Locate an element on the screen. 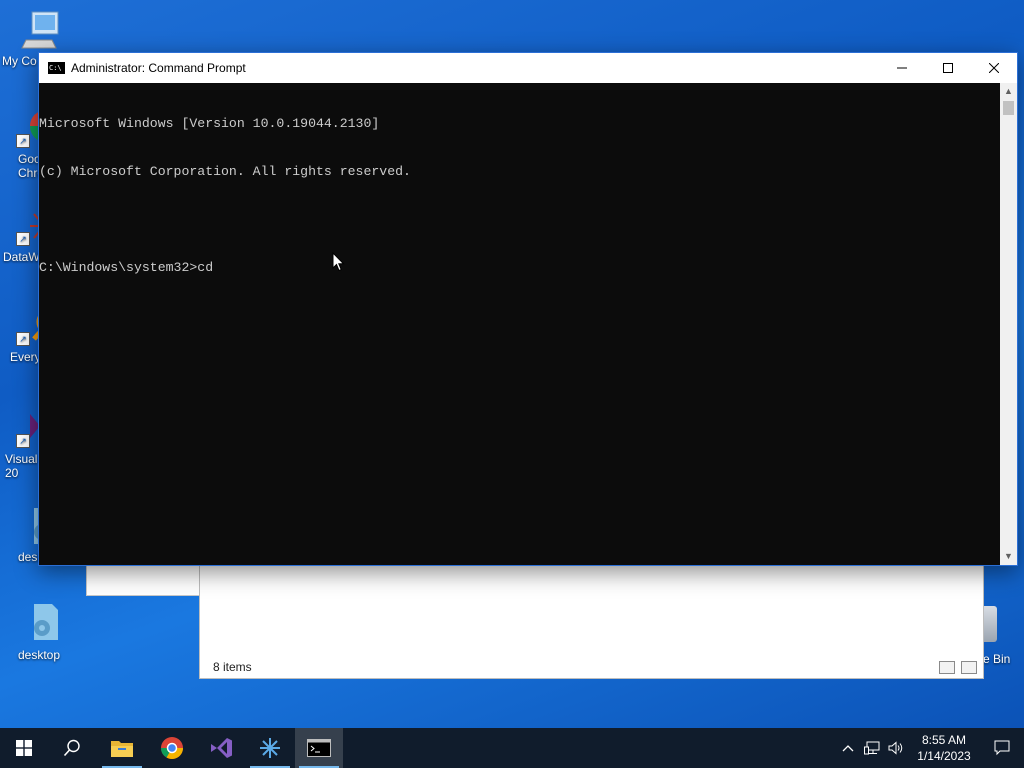 This screenshot has width=1024, height=768. window-title: Administrator: Command Prompt is located at coordinates (158, 68).